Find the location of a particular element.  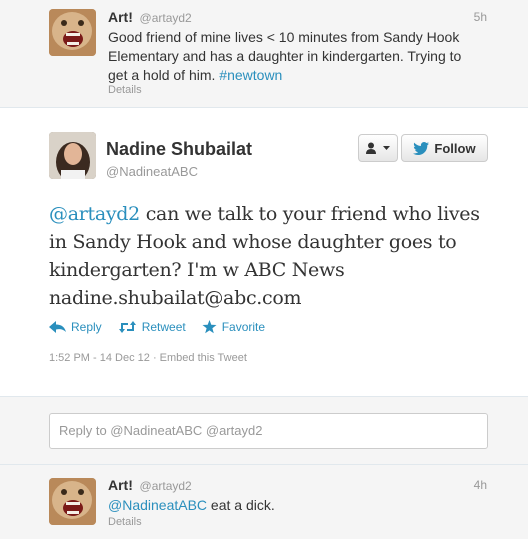

follow-button: Follow is located at coordinates (444, 148).